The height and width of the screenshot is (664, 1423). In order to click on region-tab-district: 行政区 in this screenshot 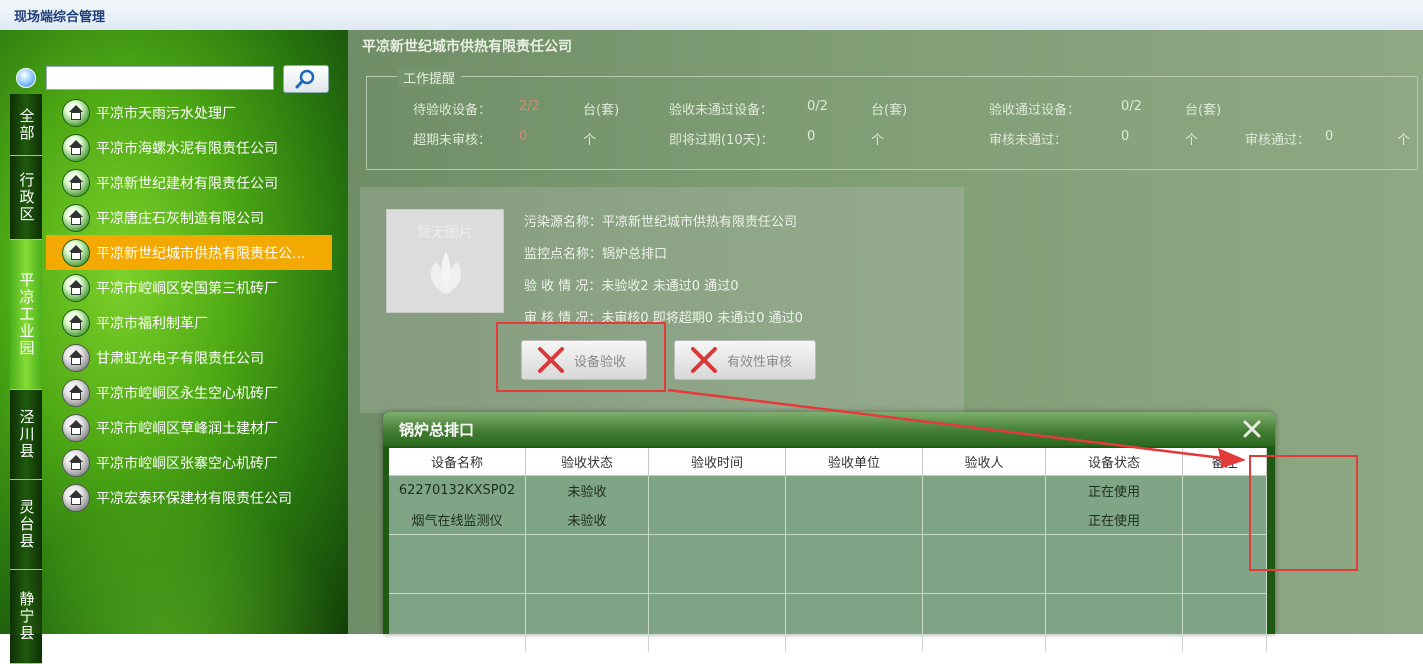, I will do `click(26, 198)`.